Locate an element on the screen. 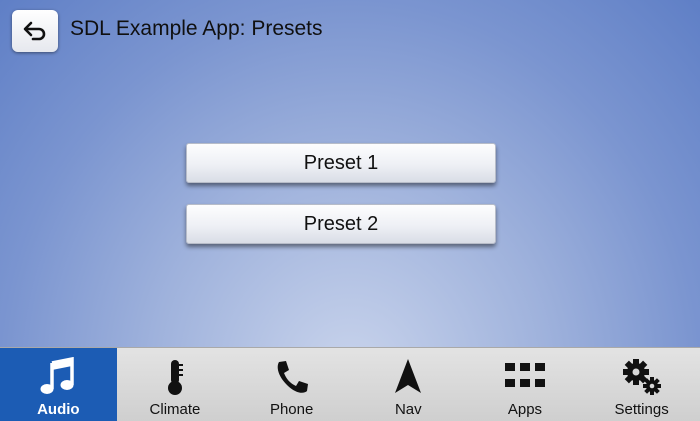 The image size is (700, 421). tab-nav: Nav is located at coordinates (408, 384).